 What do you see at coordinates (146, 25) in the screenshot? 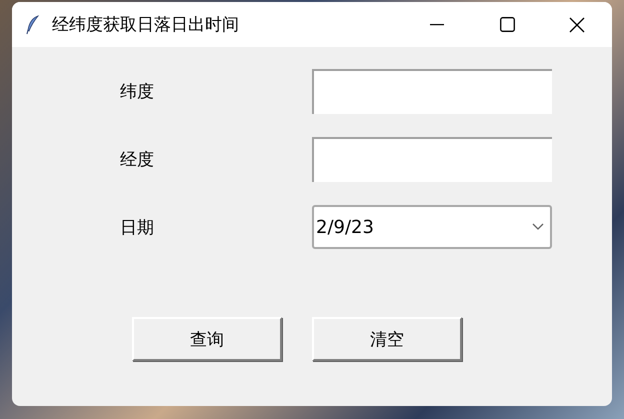
I see `window-title: 经纬度获取日落日出时间` at bounding box center [146, 25].